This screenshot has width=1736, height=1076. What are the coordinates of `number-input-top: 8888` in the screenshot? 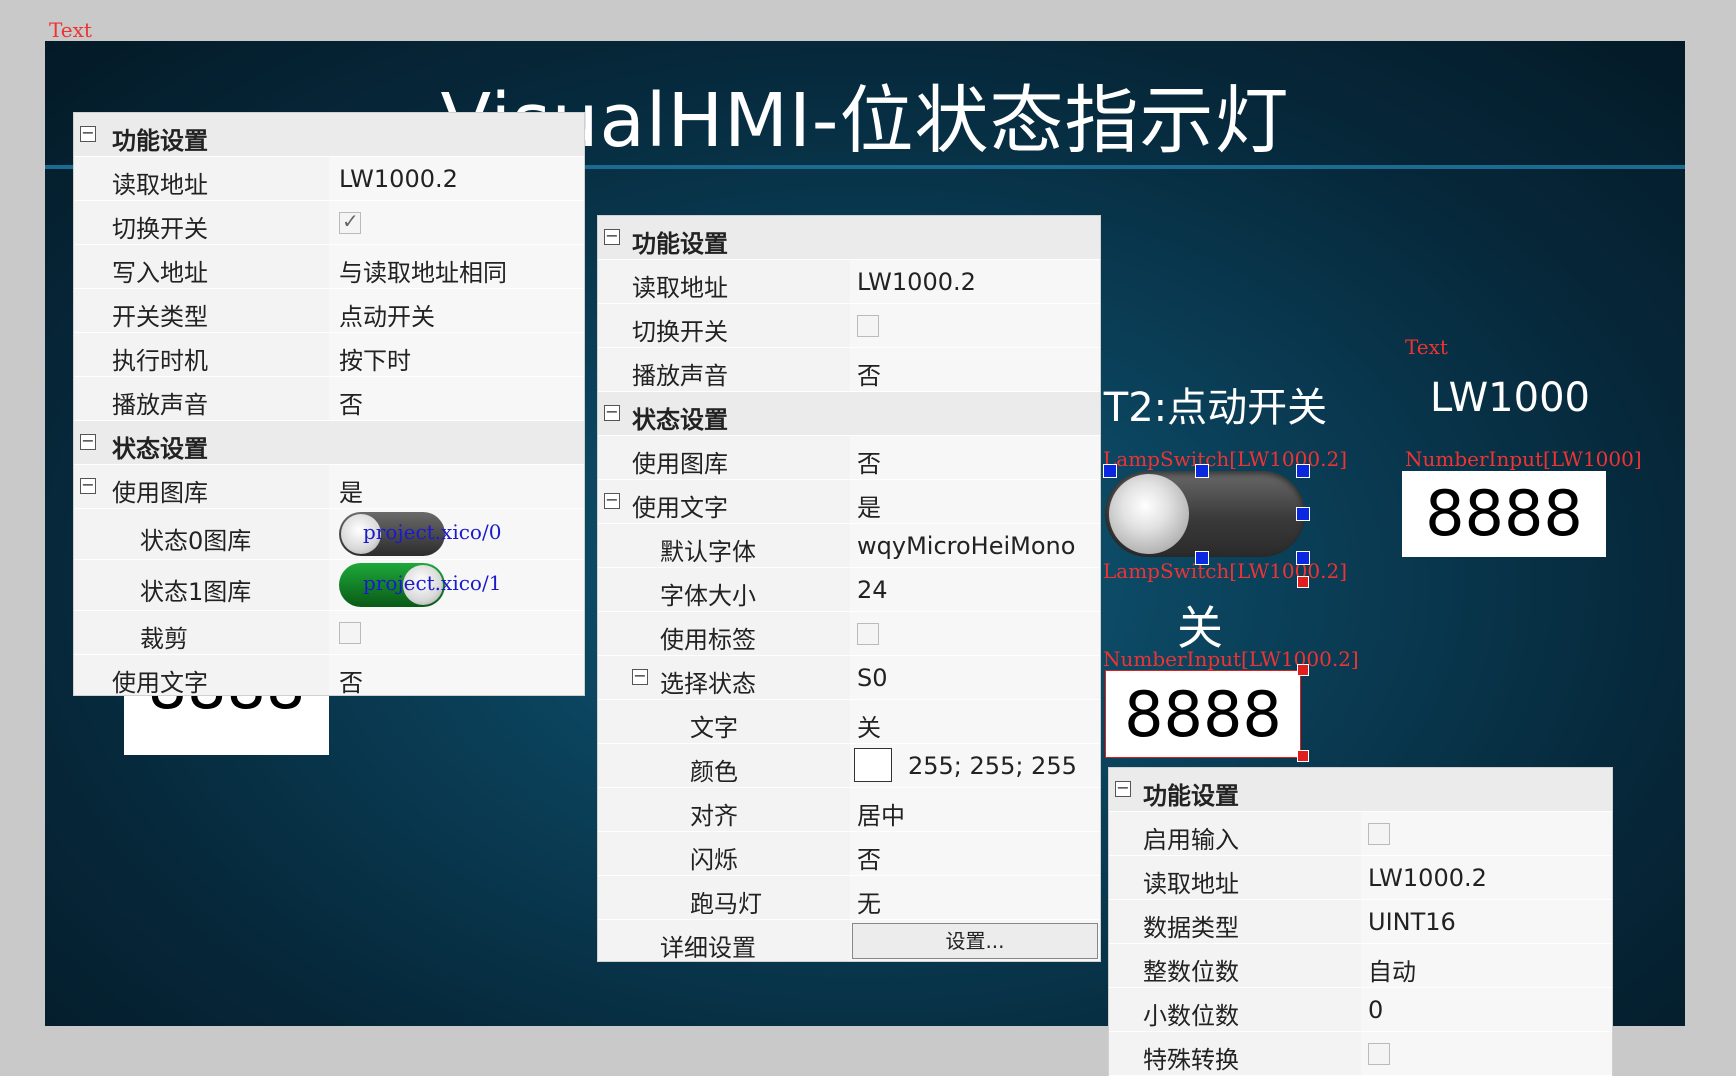 It's located at (1504, 514).